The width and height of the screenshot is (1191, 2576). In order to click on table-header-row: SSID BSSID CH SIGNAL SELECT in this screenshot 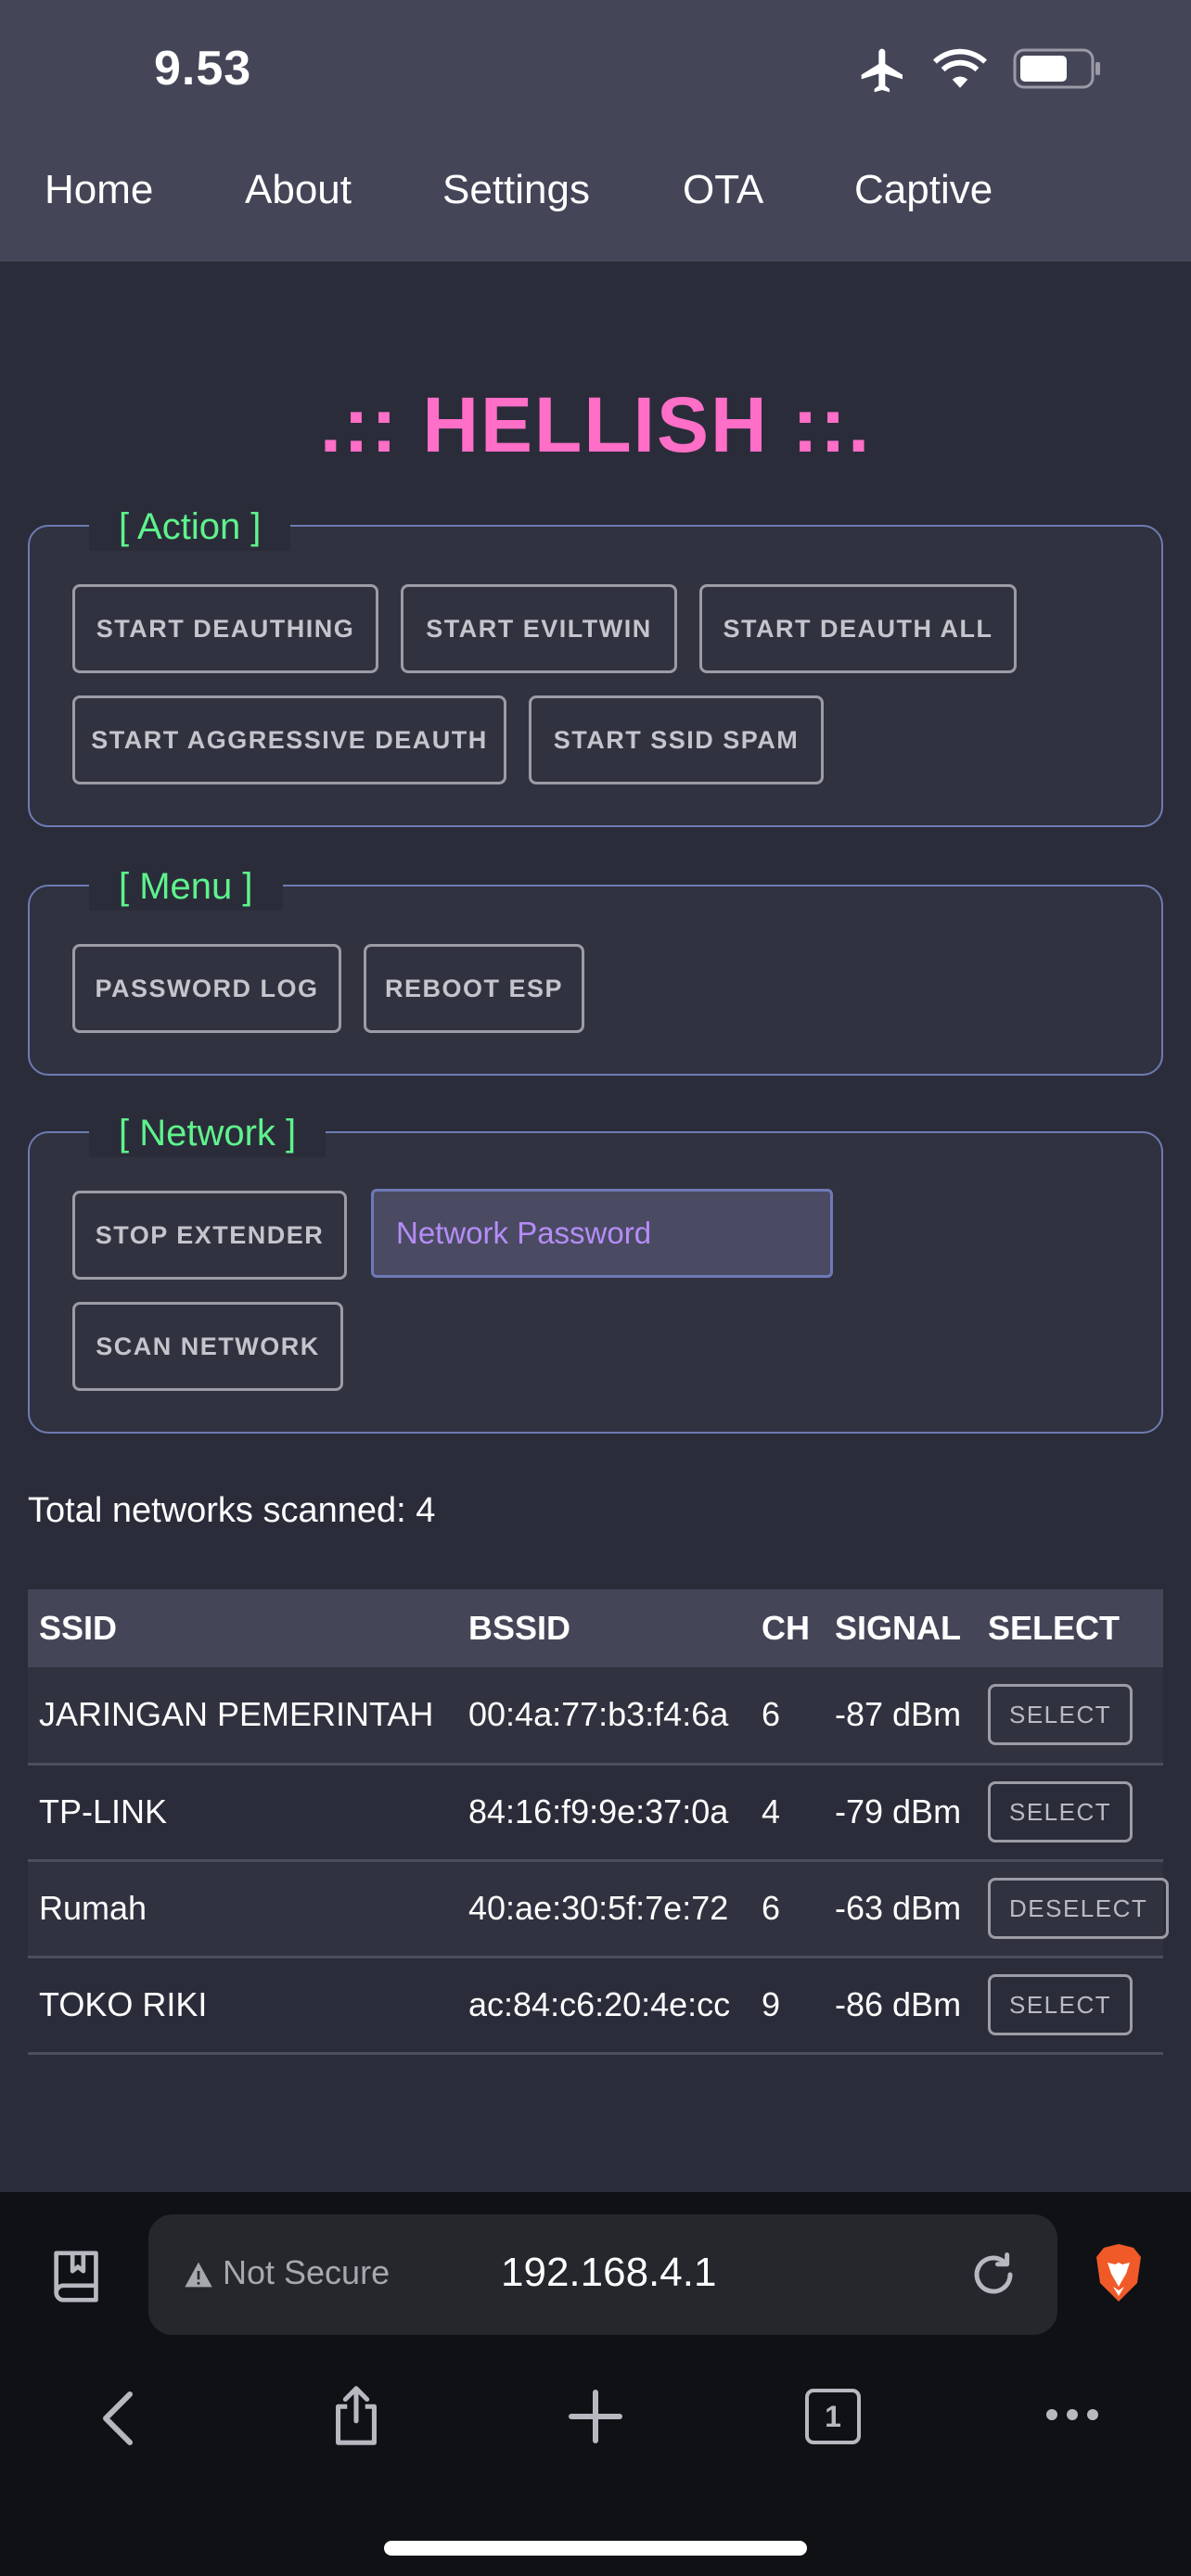, I will do `click(595, 1628)`.